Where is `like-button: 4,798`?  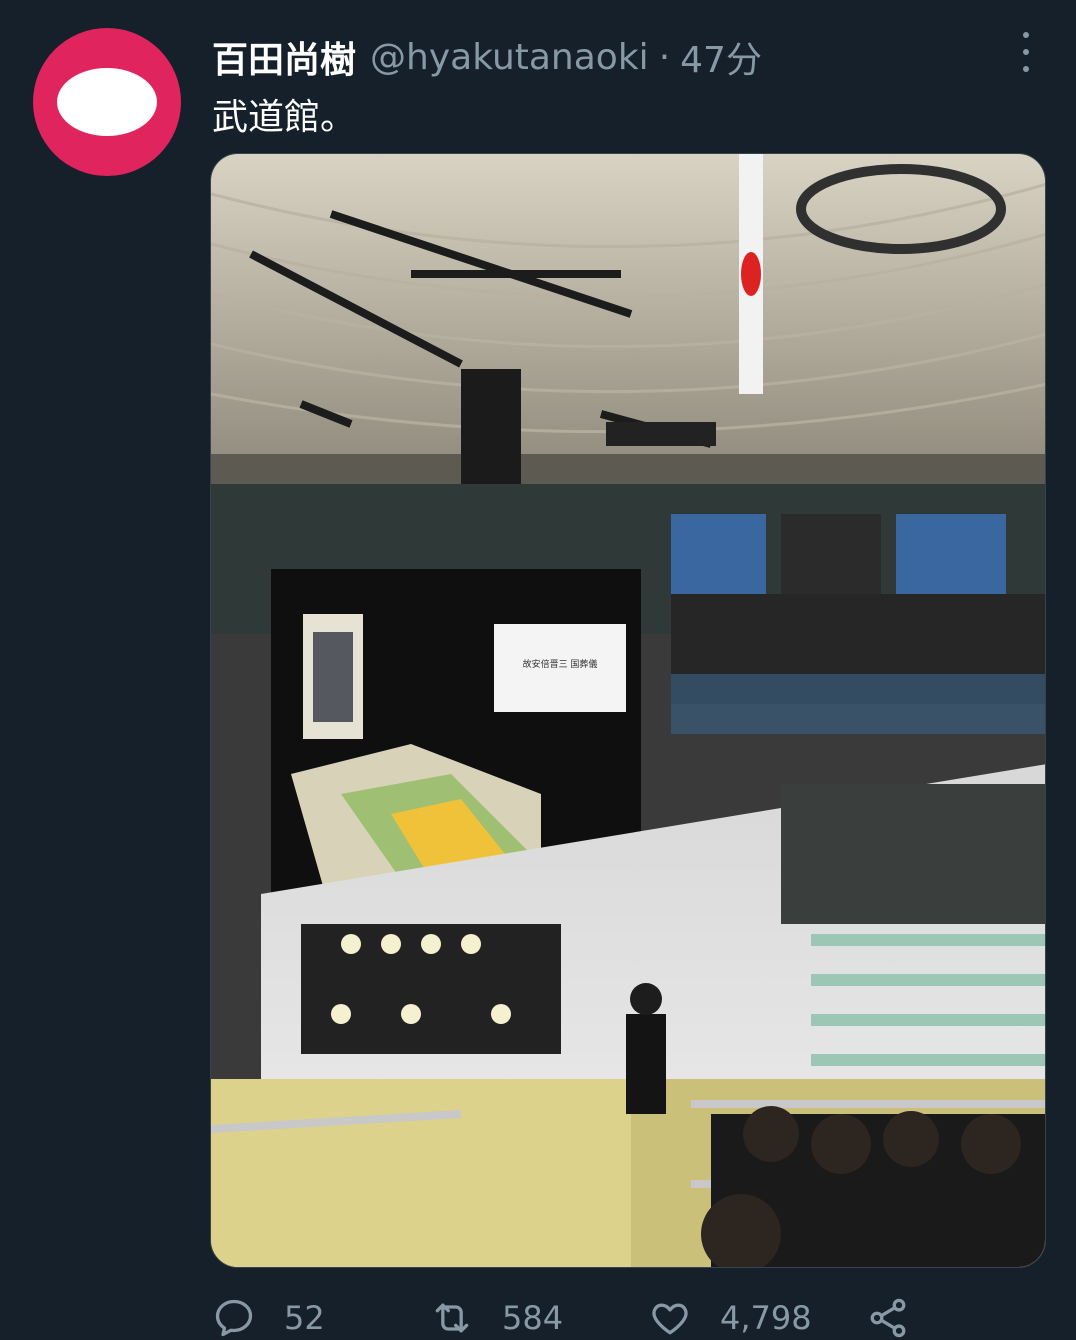 like-button: 4,798 is located at coordinates (757, 1318).